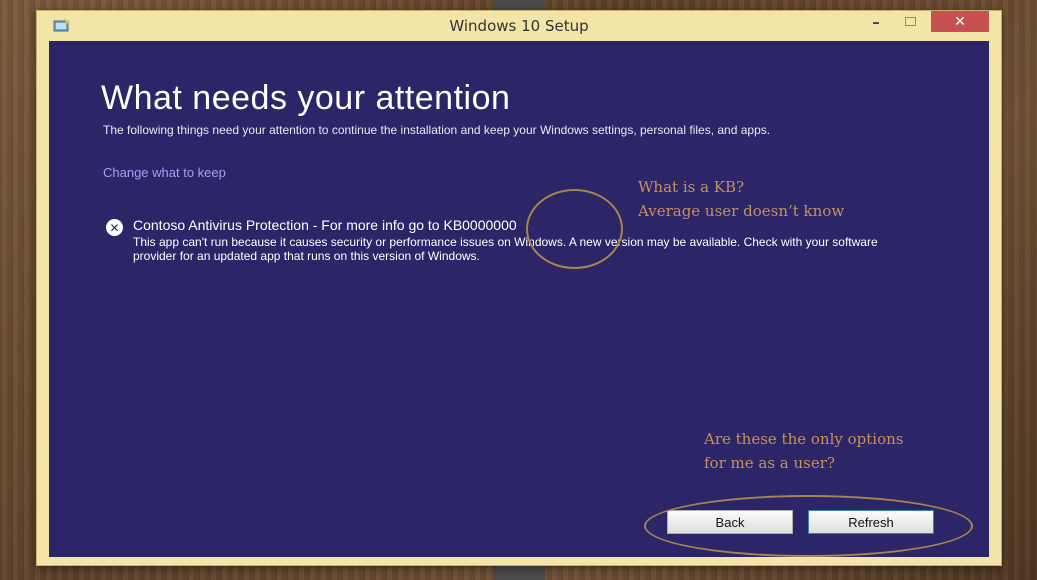  What do you see at coordinates (164, 172) in the screenshot?
I see `change-what-to-keep-link: Change what to keep` at bounding box center [164, 172].